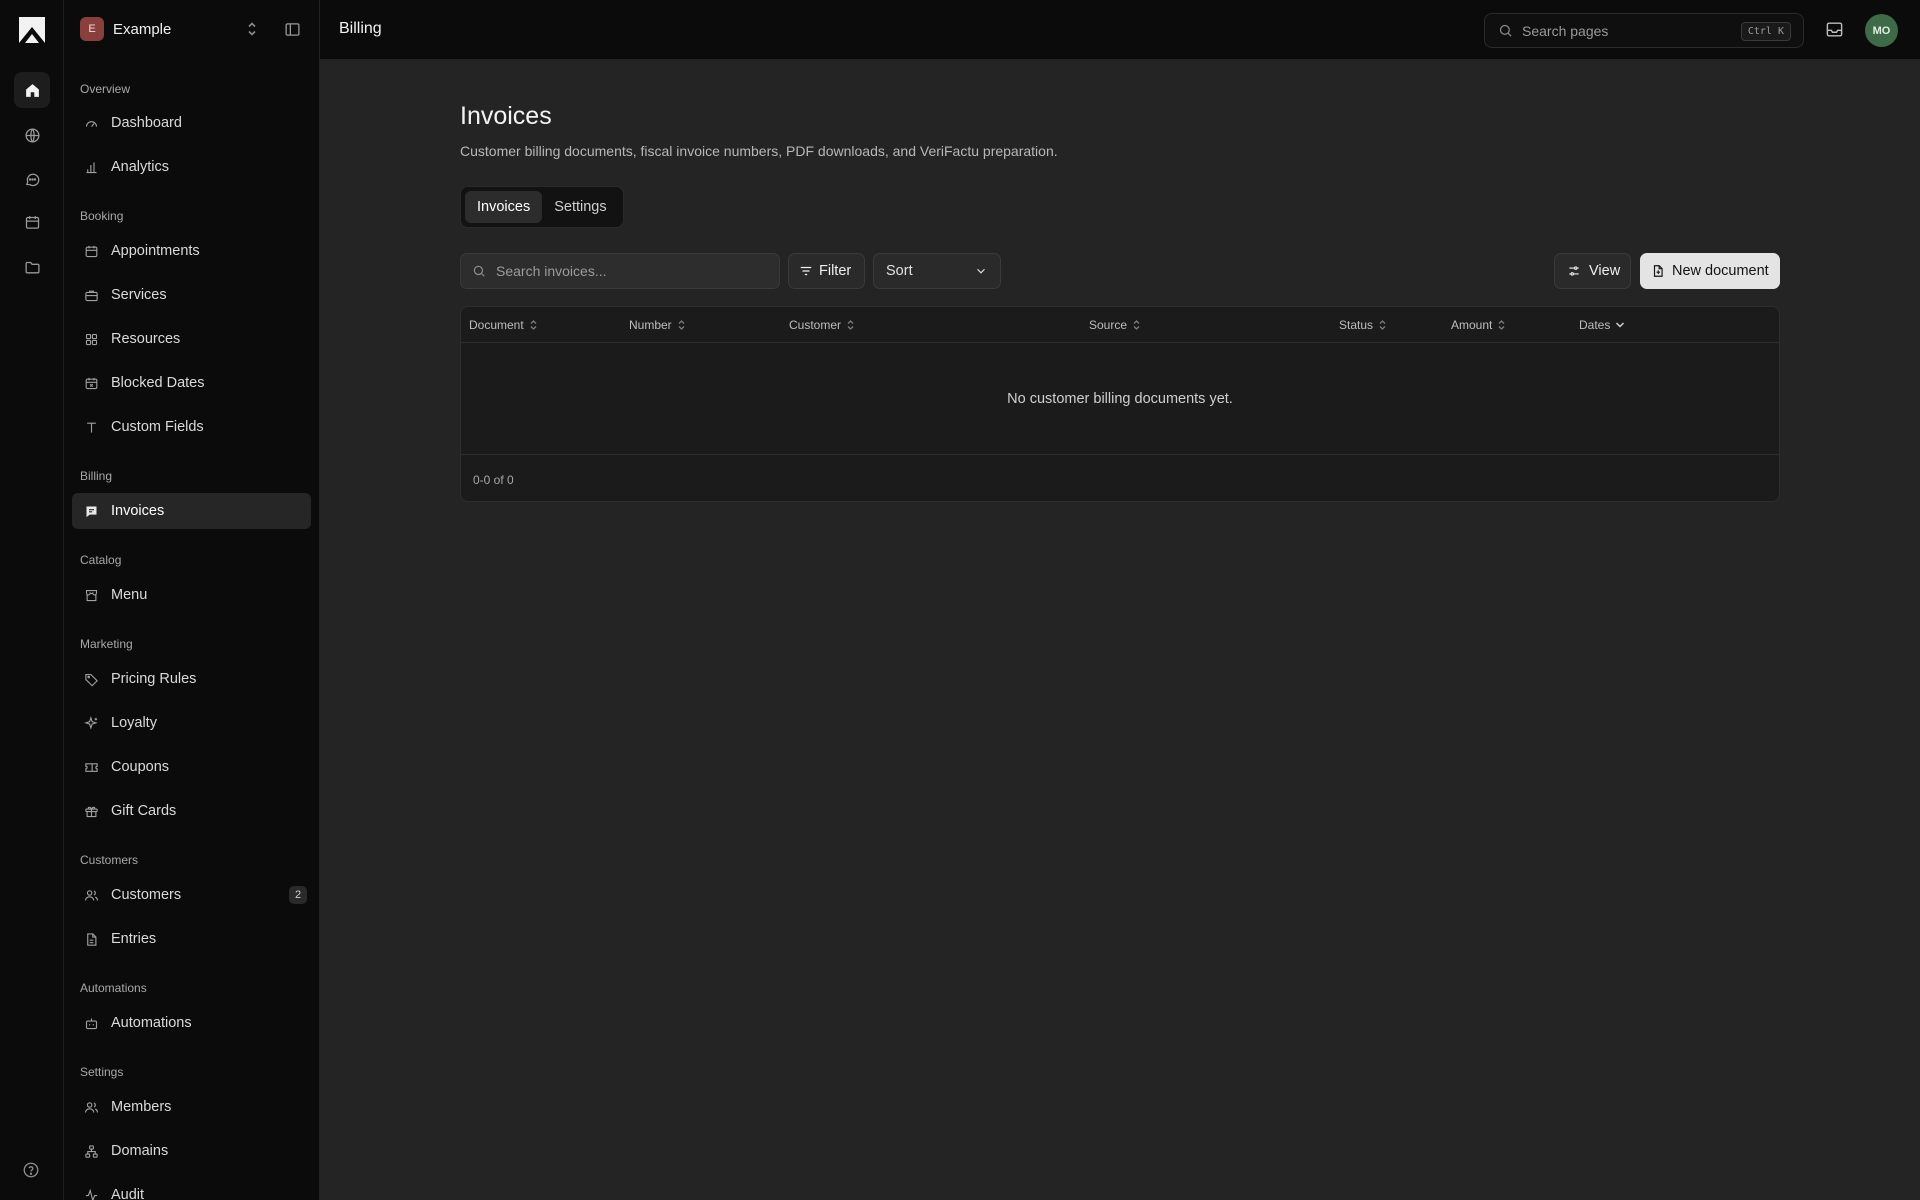 This screenshot has width=1920, height=1200. I want to click on filter-button: Filter, so click(826, 271).